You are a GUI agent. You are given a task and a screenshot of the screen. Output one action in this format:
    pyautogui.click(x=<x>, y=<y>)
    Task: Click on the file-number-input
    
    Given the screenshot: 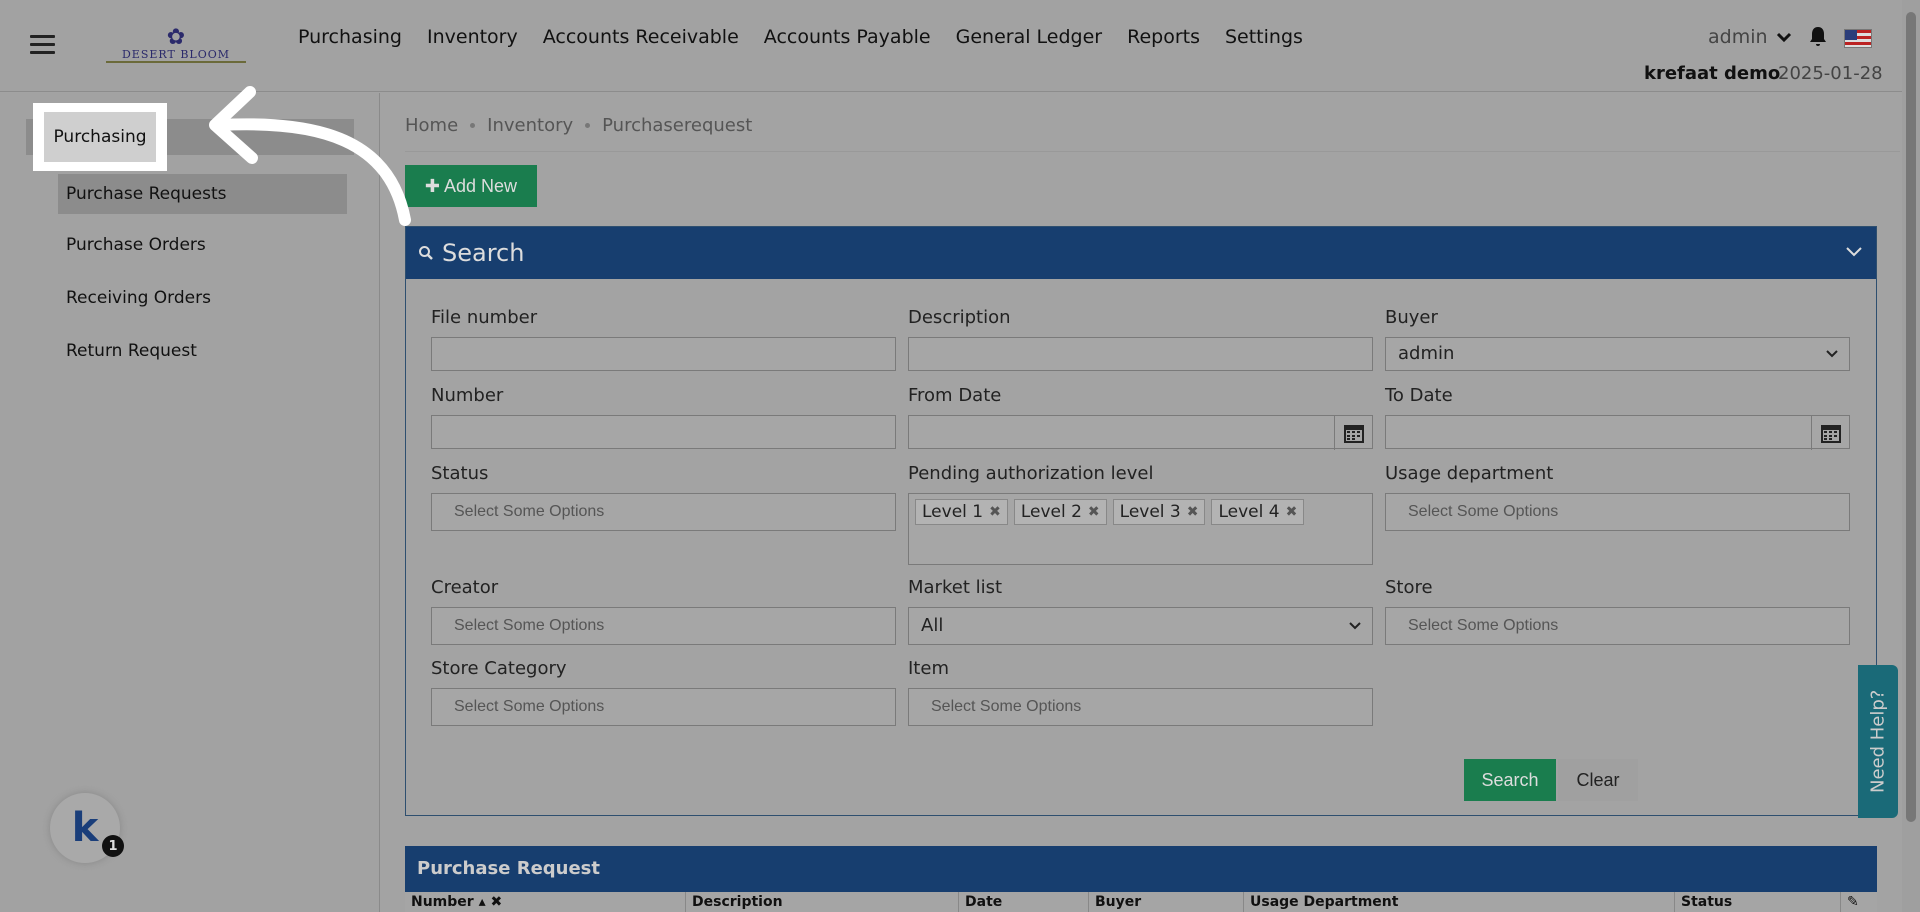 What is the action you would take?
    pyautogui.click(x=663, y=354)
    